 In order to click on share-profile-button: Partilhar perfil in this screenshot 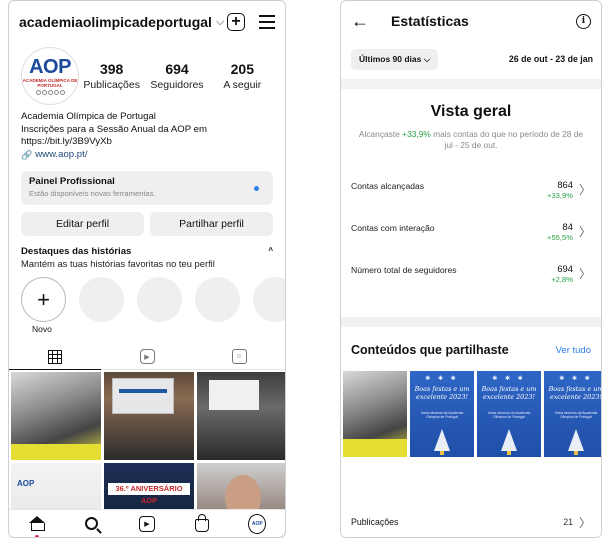, I will do `click(211, 224)`.